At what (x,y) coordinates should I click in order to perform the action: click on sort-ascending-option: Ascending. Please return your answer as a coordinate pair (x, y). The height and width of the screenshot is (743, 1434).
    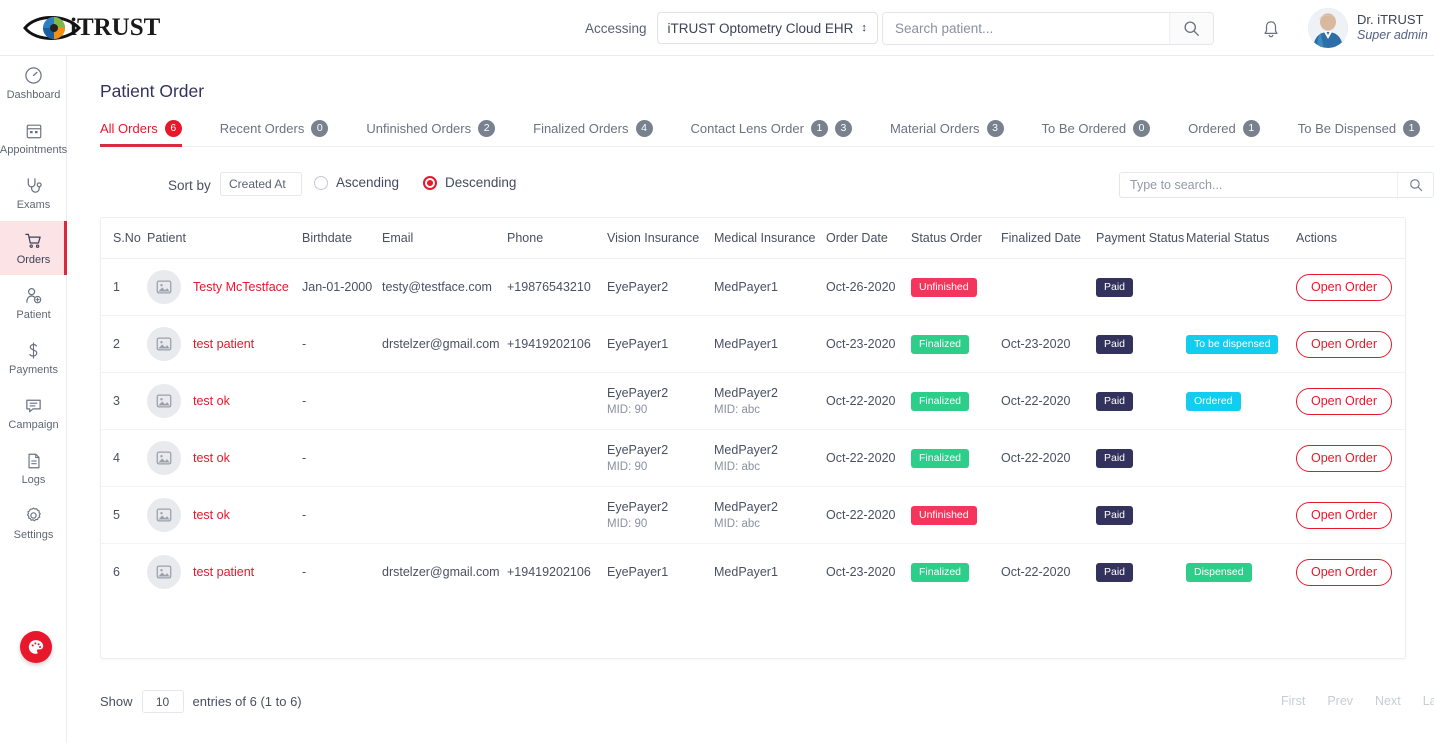
    Looking at the image, I should click on (356, 182).